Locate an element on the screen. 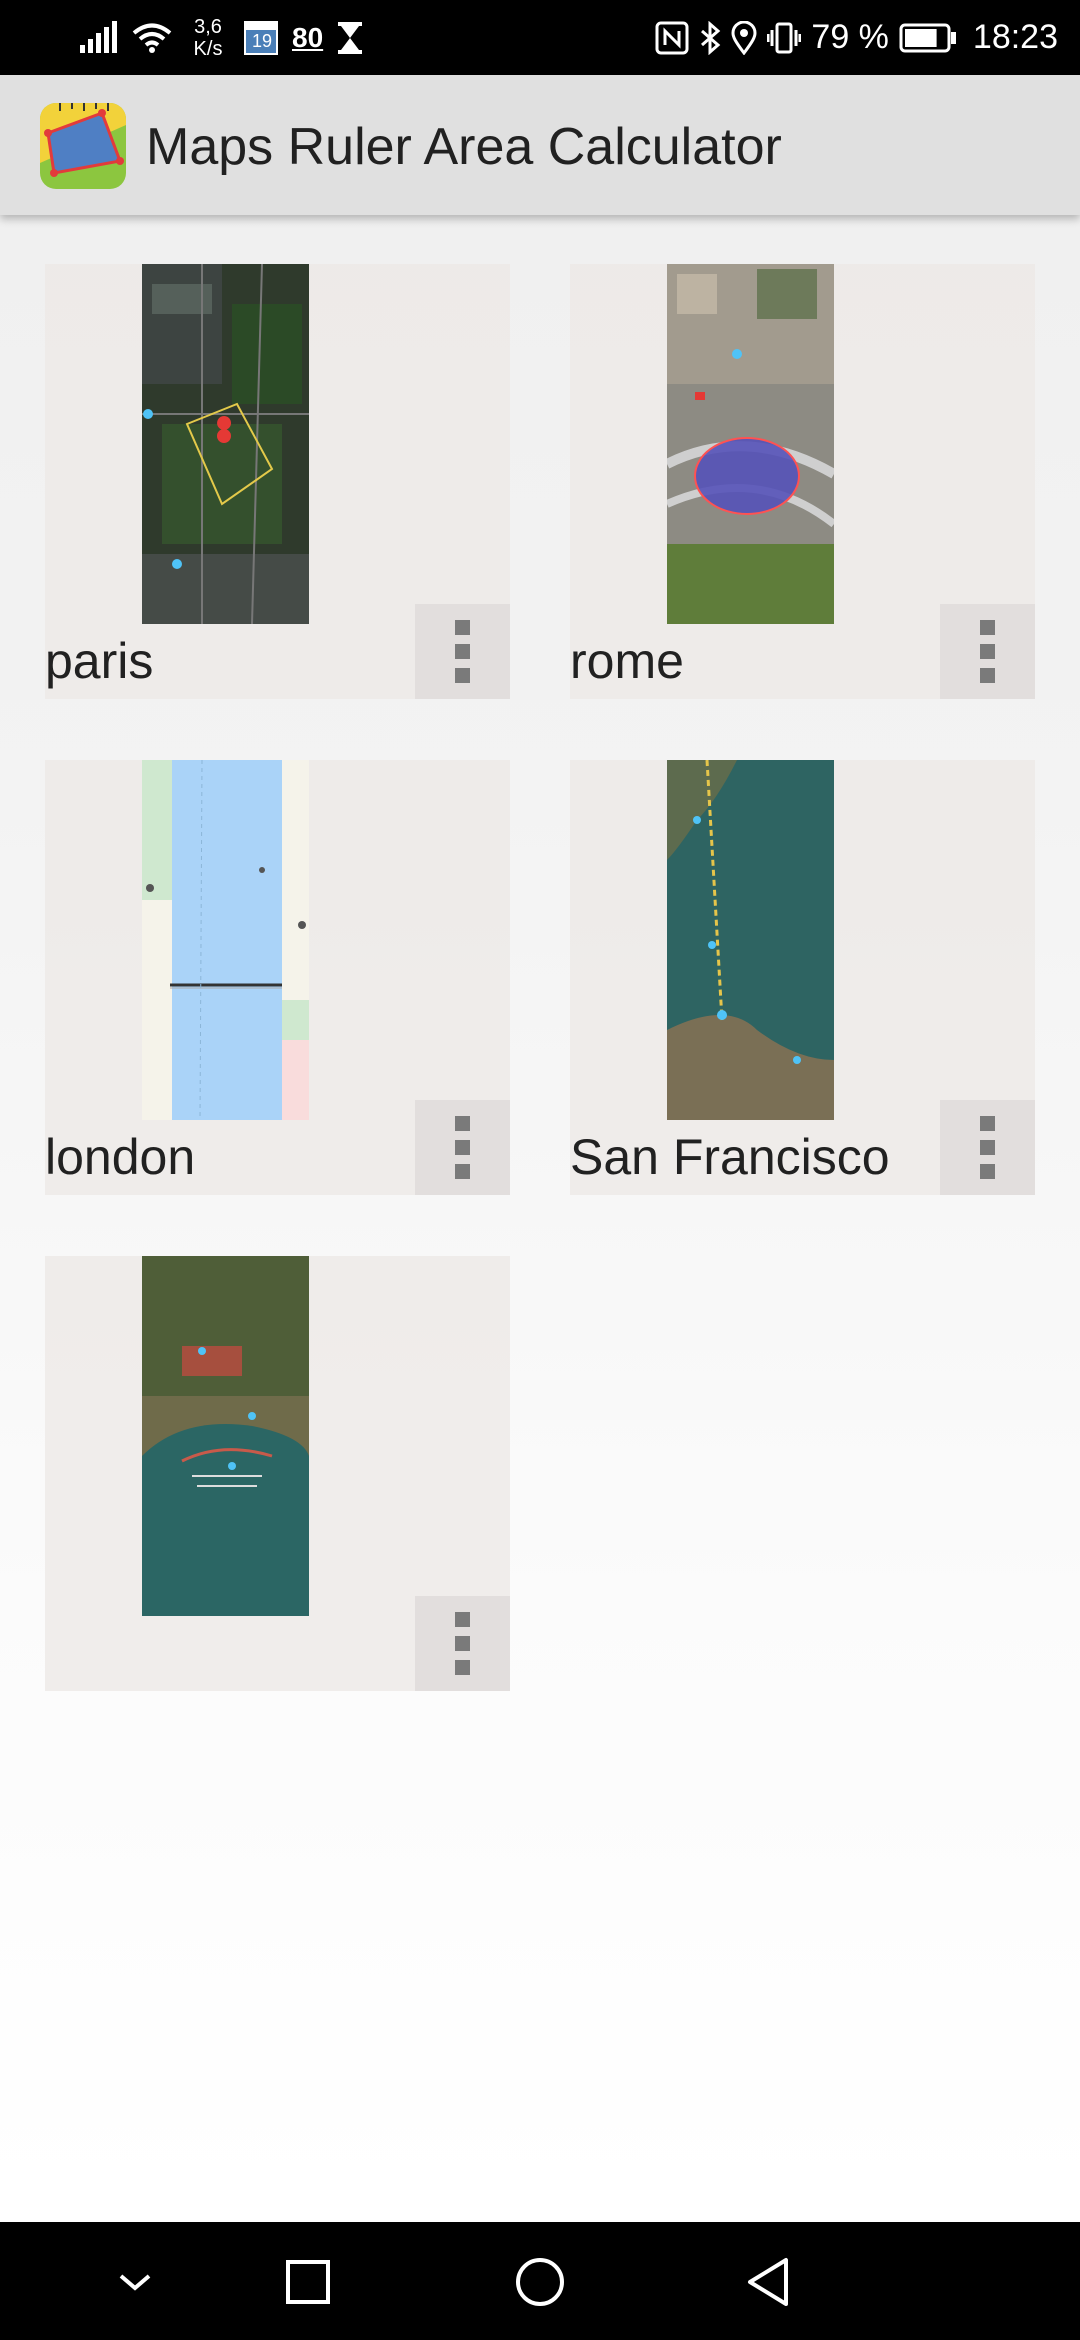  calendar-day: 19 is located at coordinates (262, 40).